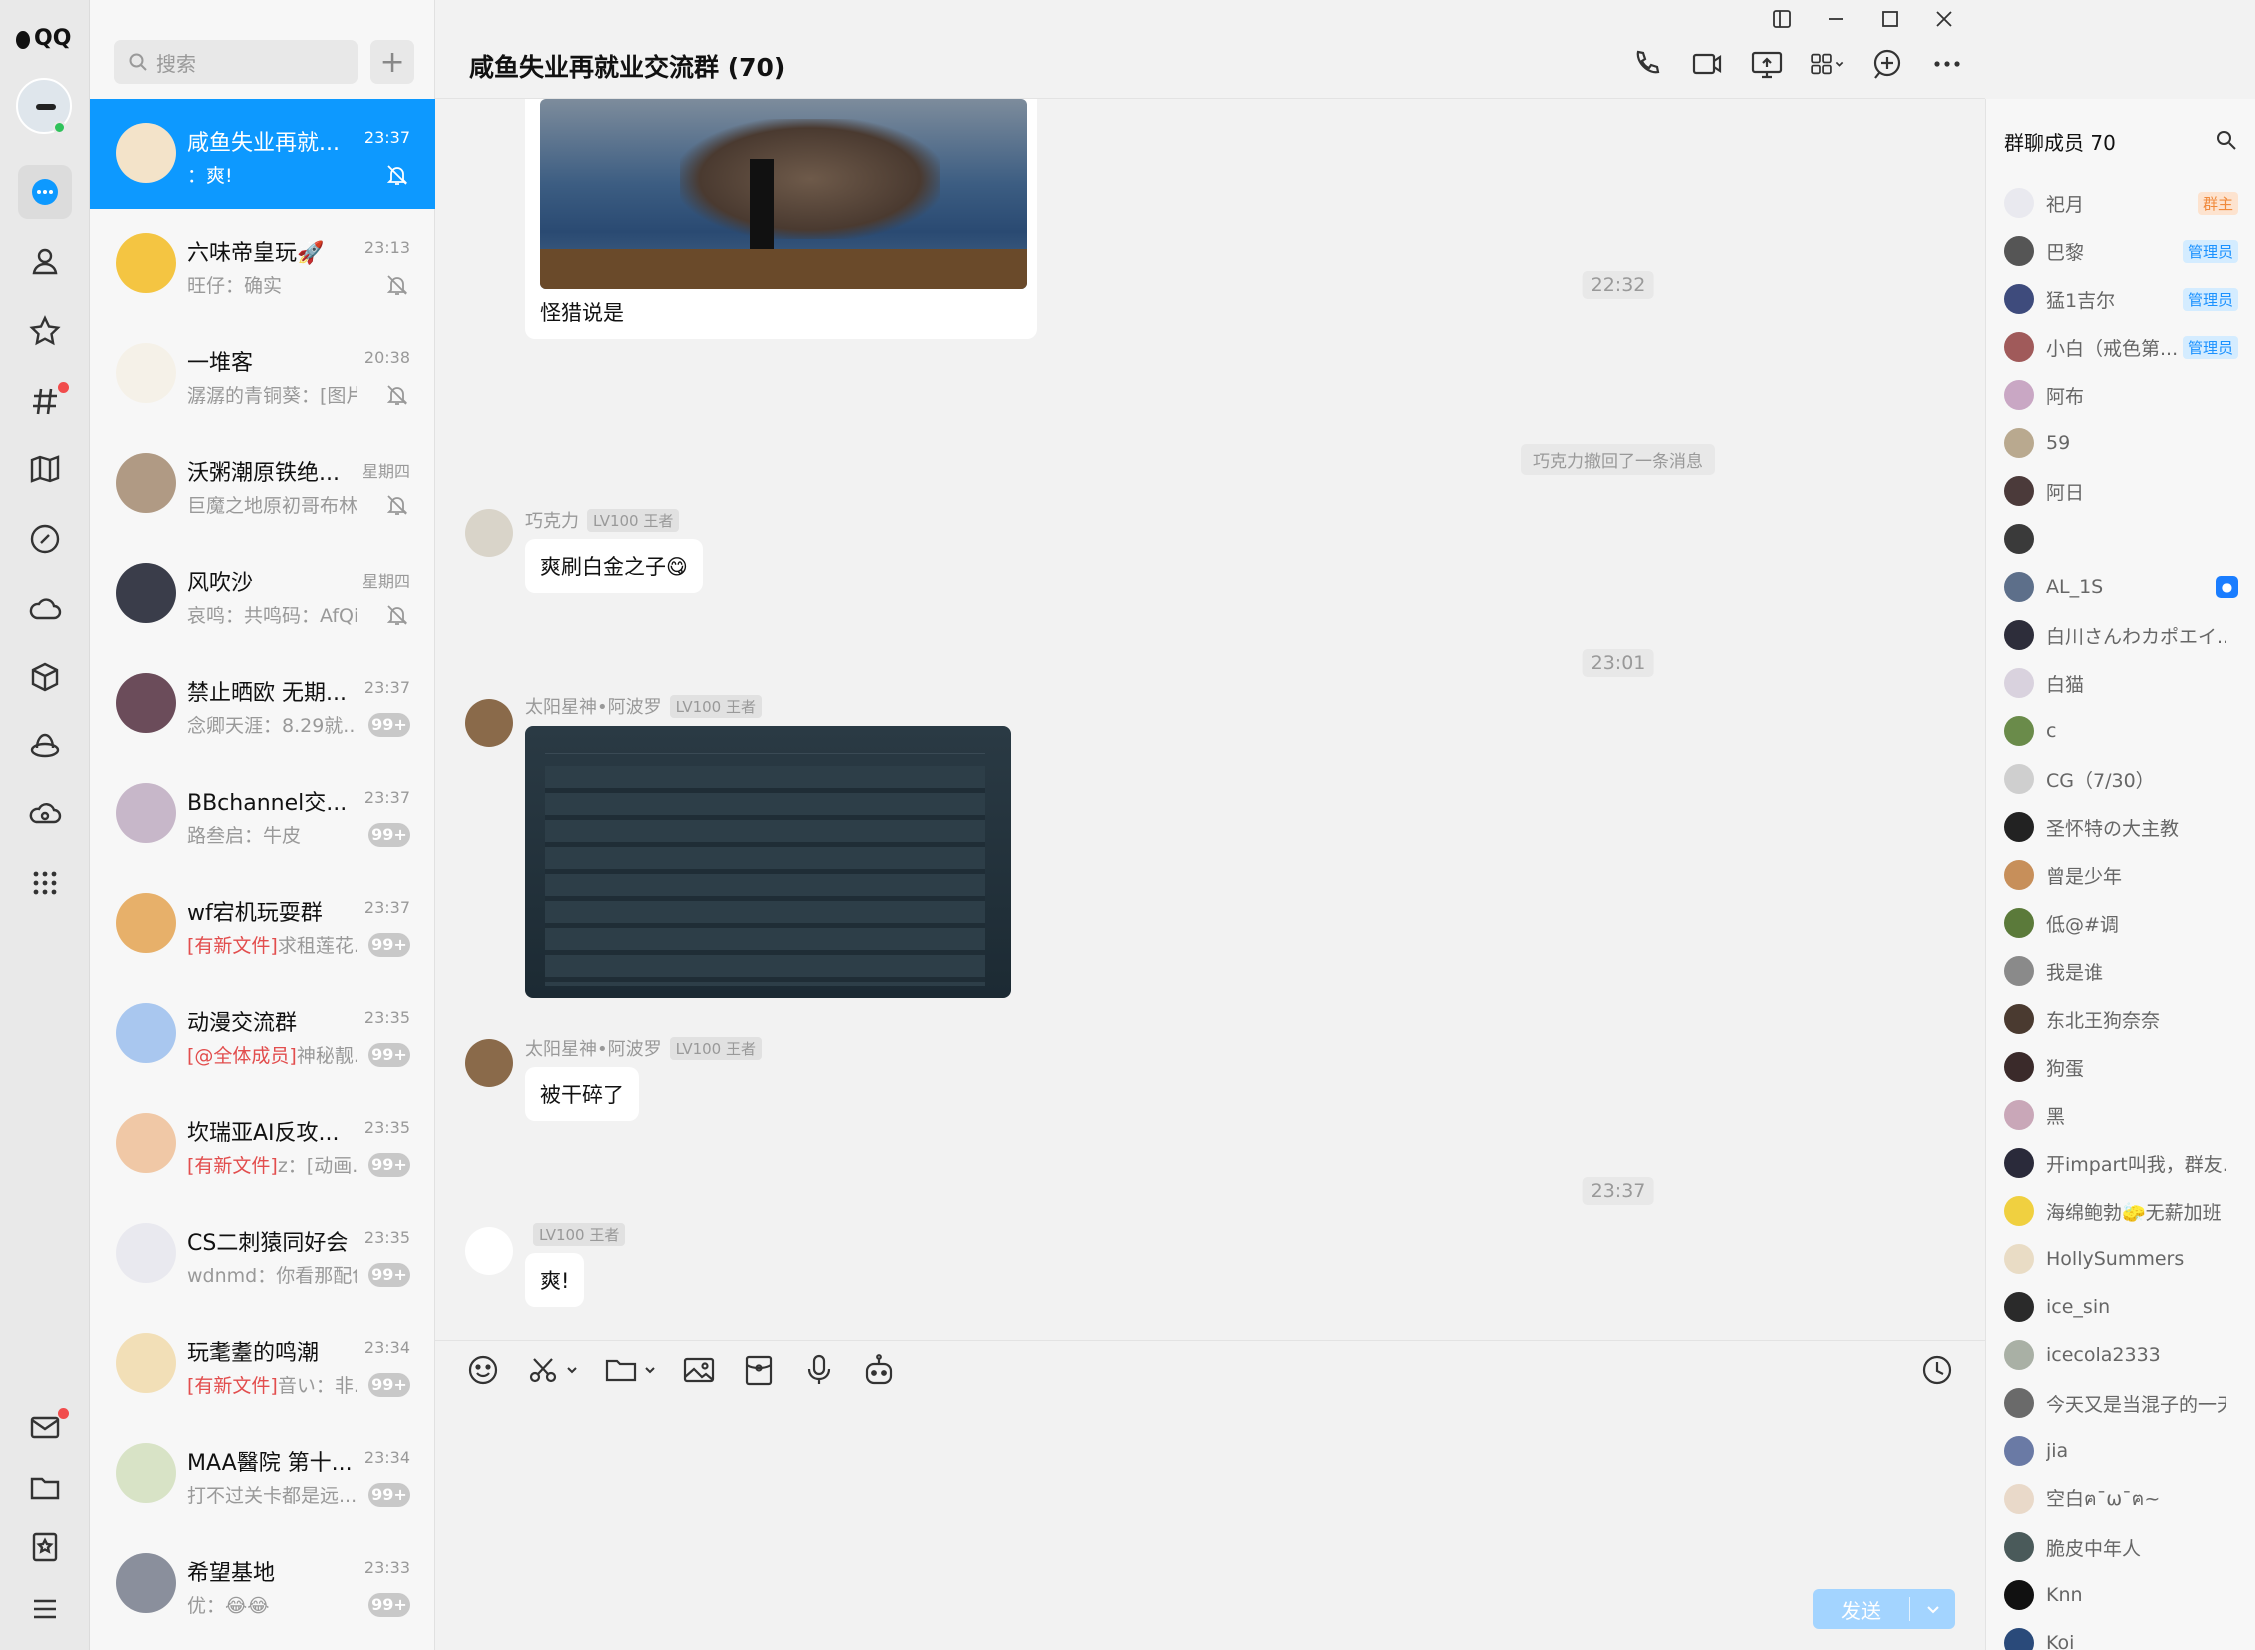 Image resolution: width=2255 pixels, height=1650 pixels. Describe the element at coordinates (819, 1370) in the screenshot. I see `microphone-icon` at that location.